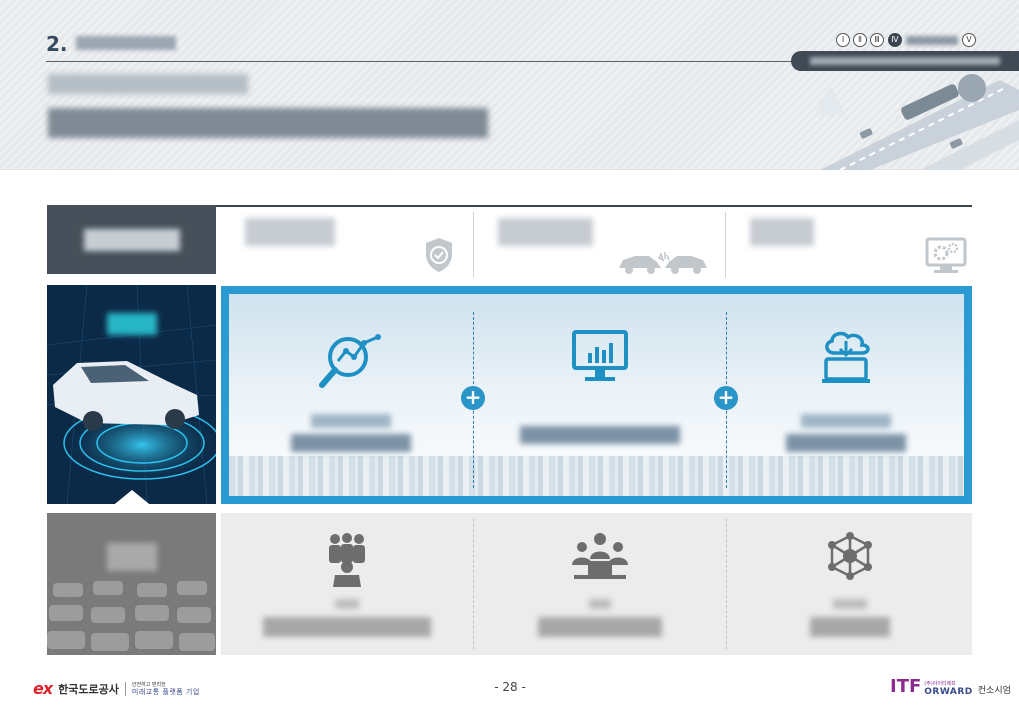  What do you see at coordinates (132, 324) in the screenshot?
I see `row-label-middle-redacted` at bounding box center [132, 324].